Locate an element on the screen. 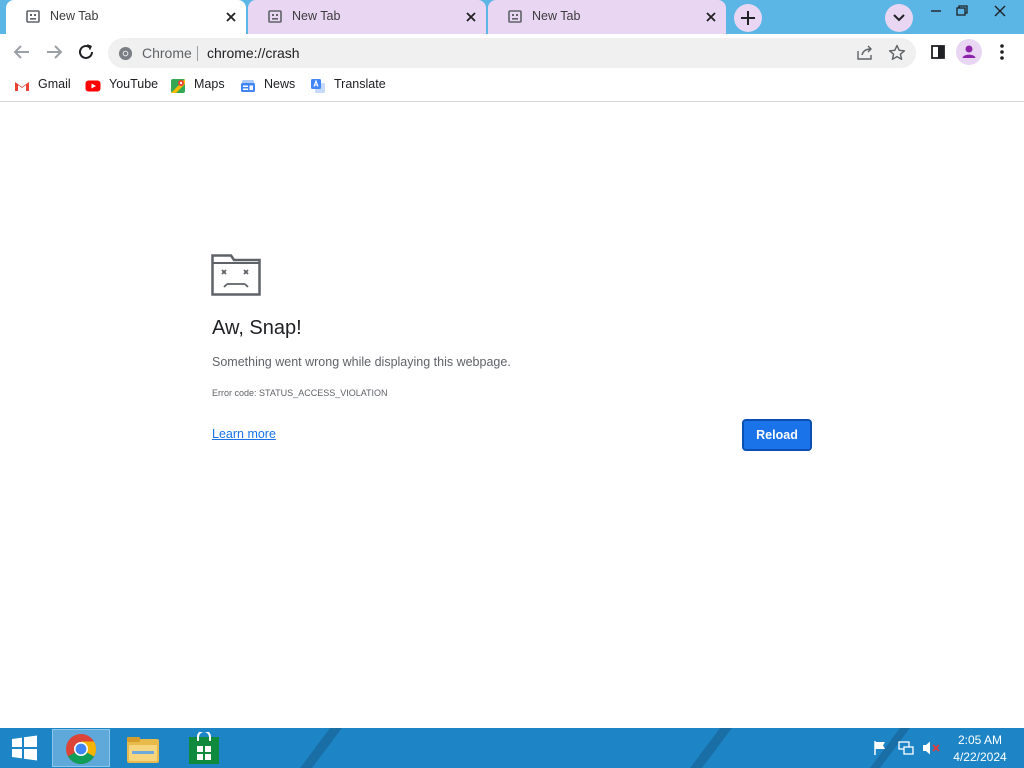 This screenshot has height=768, width=1024. tab-new-tab-3: New Tab is located at coordinates (607, 17).